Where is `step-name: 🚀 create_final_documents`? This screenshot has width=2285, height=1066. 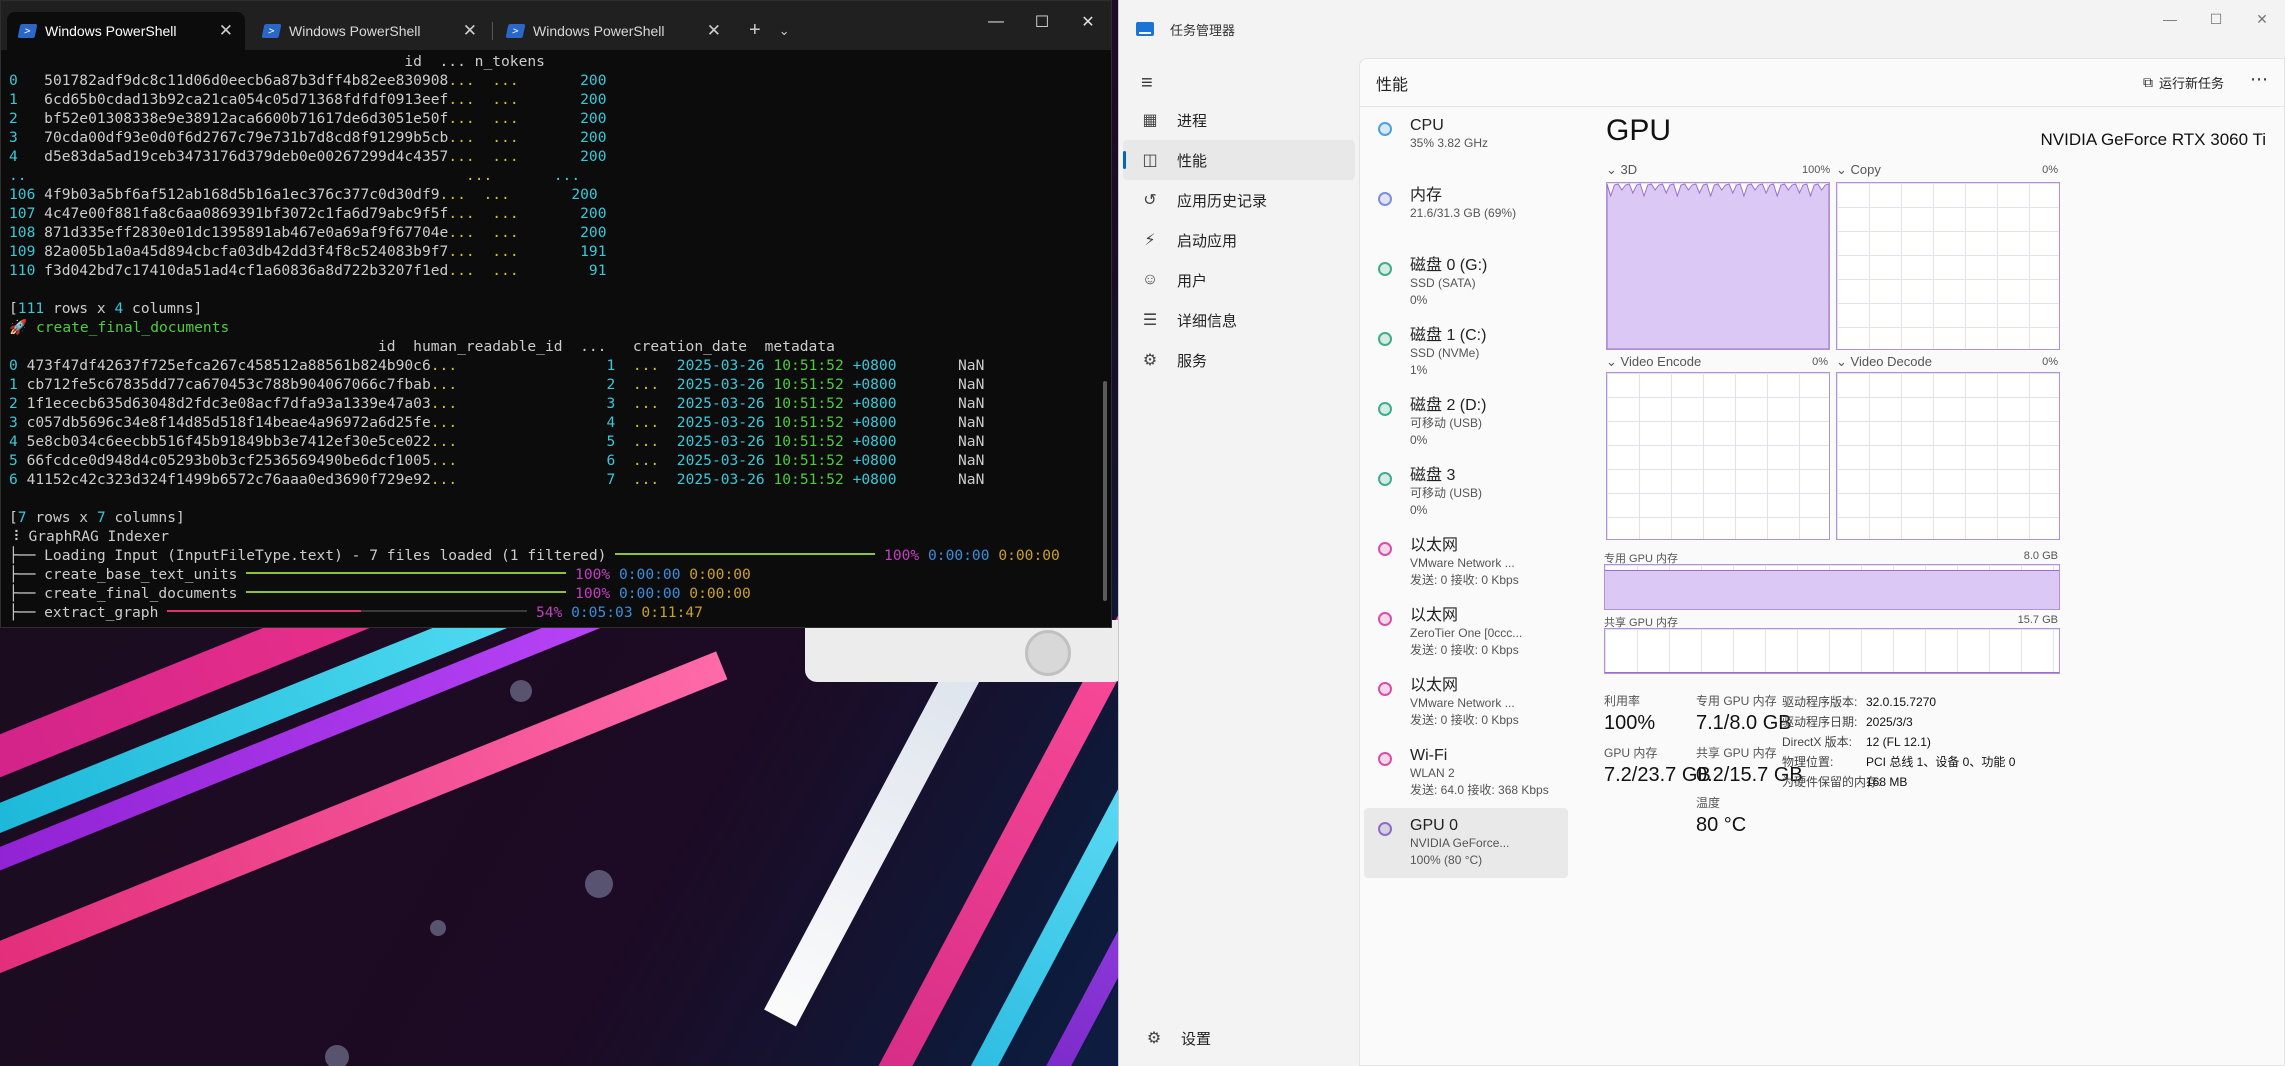
step-name: 🚀 create_final_documents is located at coordinates (119, 327).